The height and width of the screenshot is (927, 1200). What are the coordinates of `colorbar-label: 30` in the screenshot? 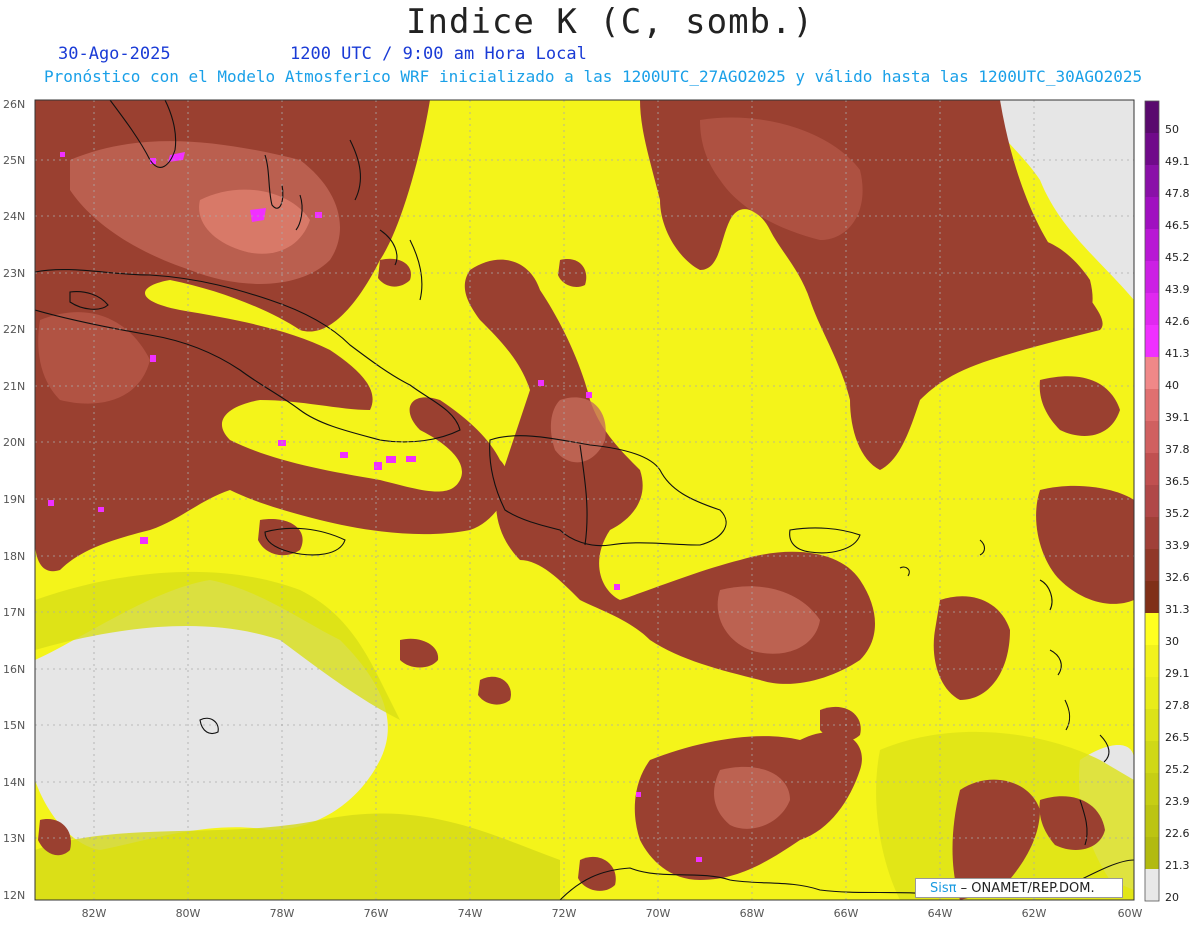 It's located at (1172, 641).